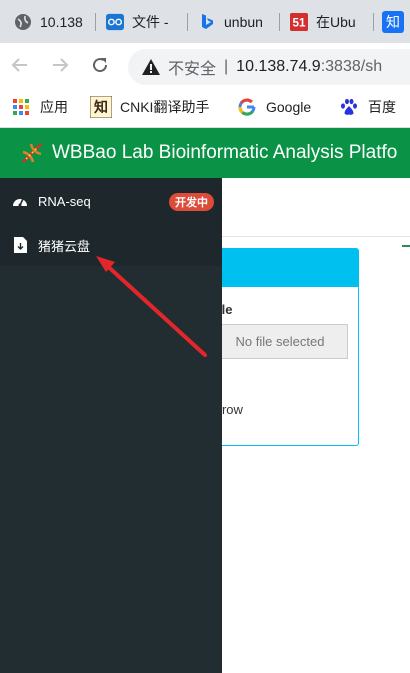  Describe the element at coordinates (20, 245) in the screenshot. I see `file-icon` at that location.